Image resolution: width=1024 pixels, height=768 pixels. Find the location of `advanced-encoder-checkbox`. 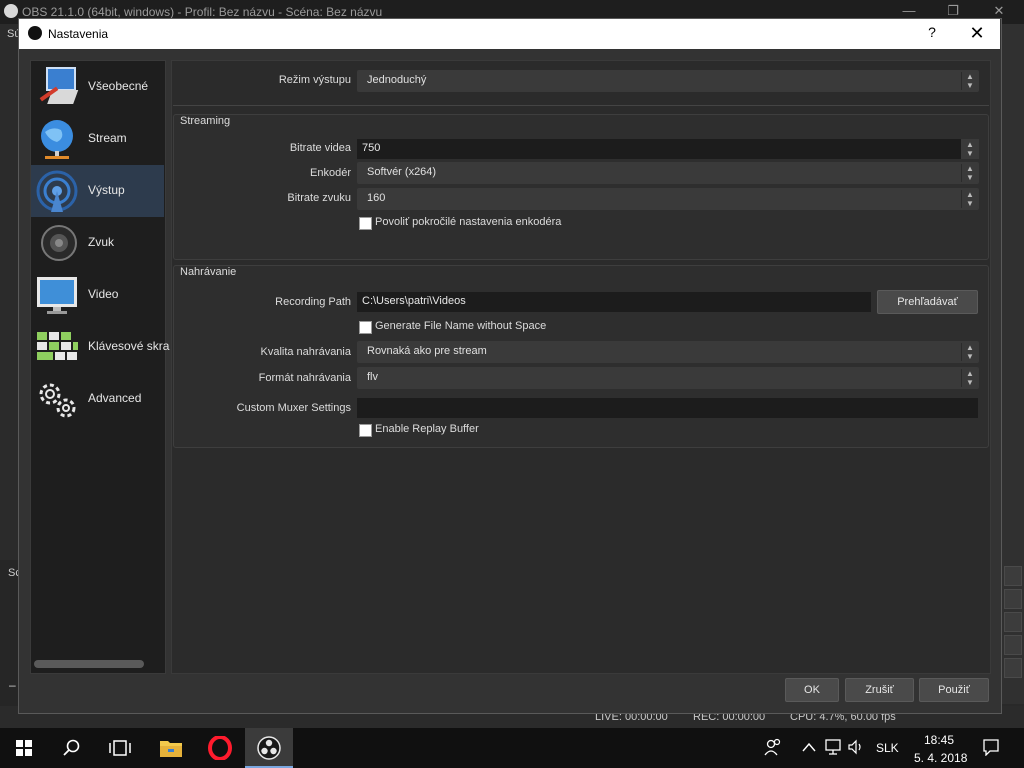

advanced-encoder-checkbox is located at coordinates (365, 223).